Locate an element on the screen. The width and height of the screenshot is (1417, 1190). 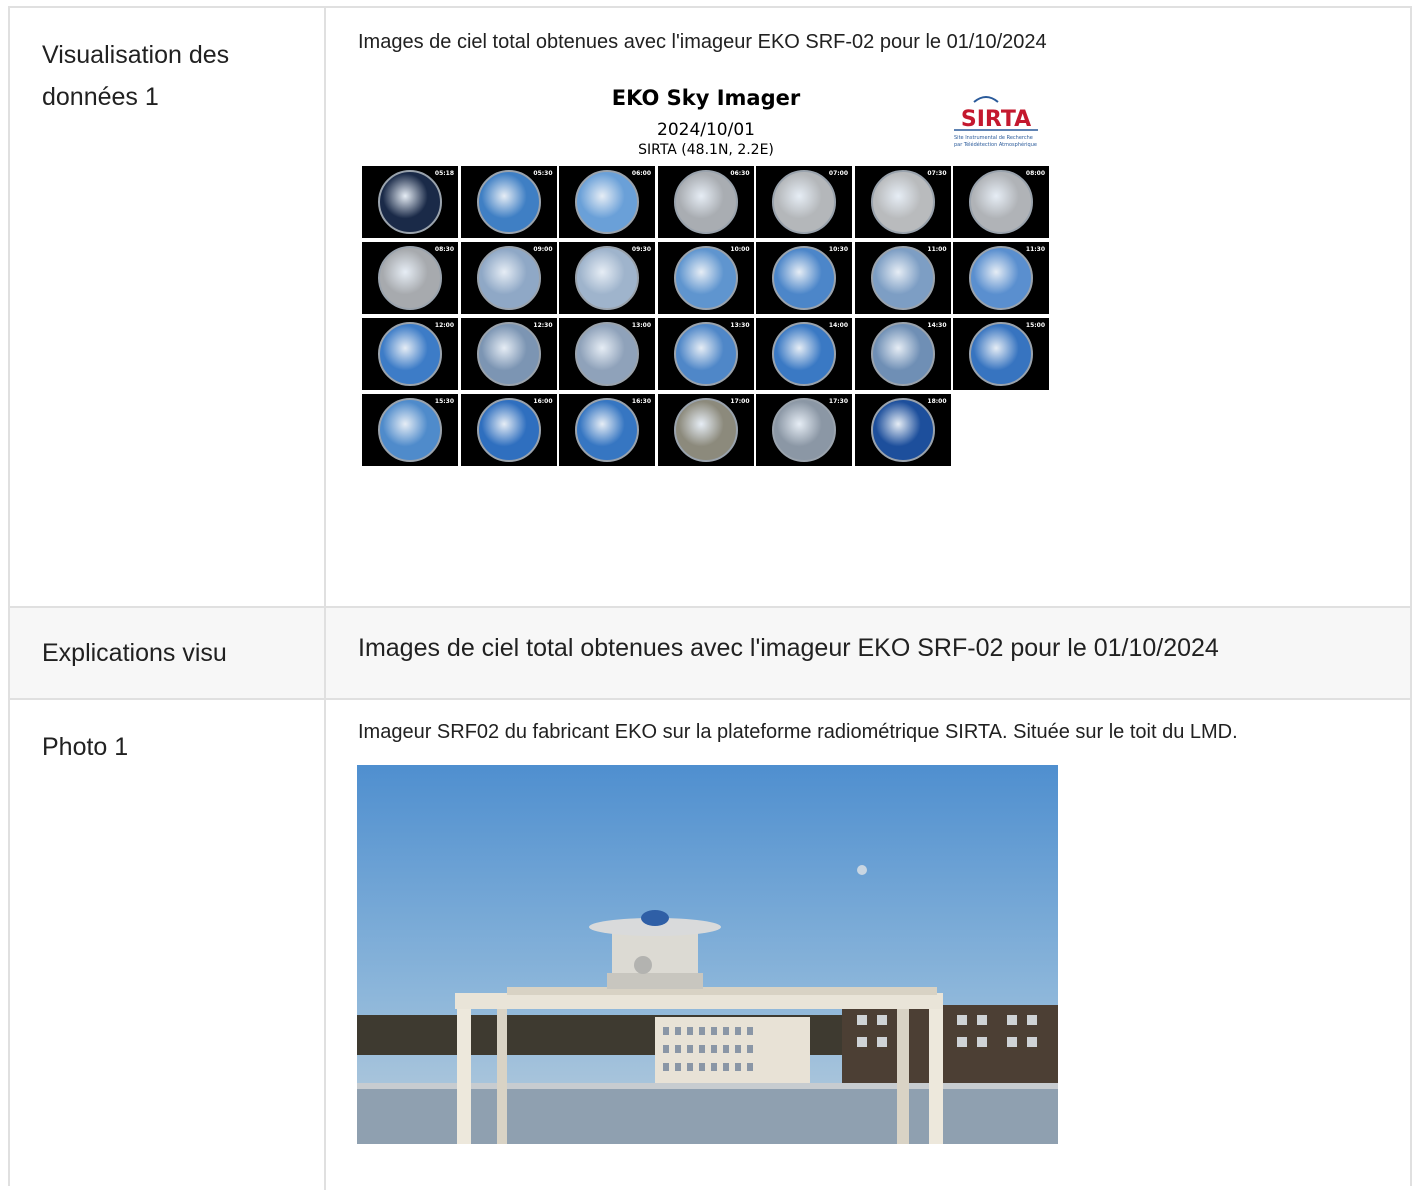
sky-image-tile: 12:30 is located at coordinates (508, 354).